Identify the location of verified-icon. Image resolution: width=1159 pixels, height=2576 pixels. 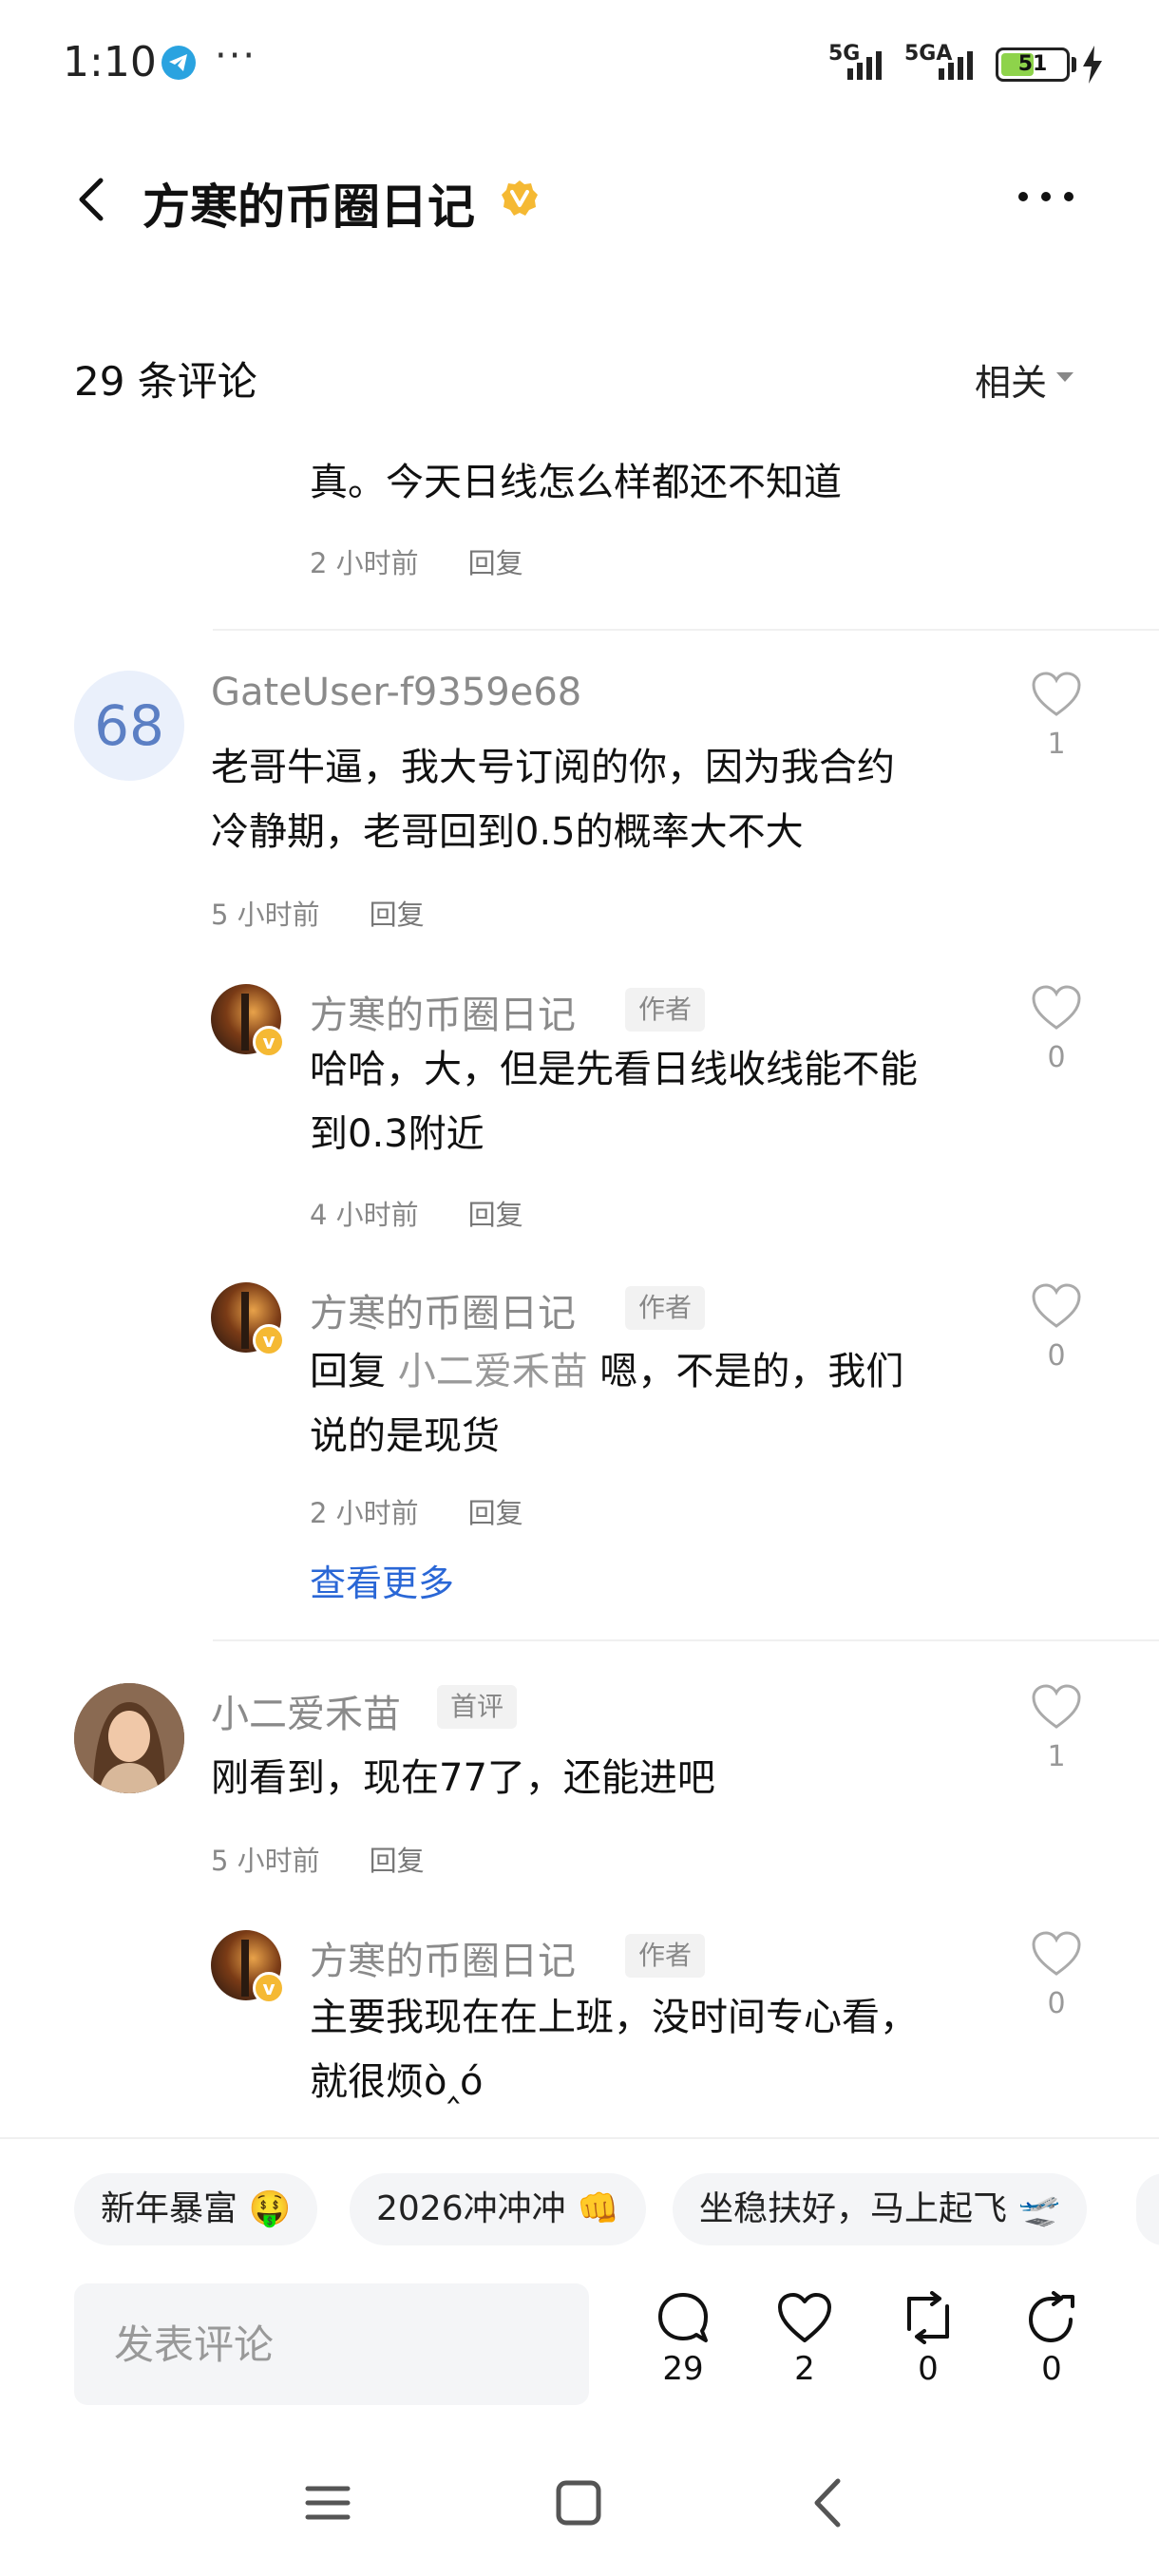
(520, 198).